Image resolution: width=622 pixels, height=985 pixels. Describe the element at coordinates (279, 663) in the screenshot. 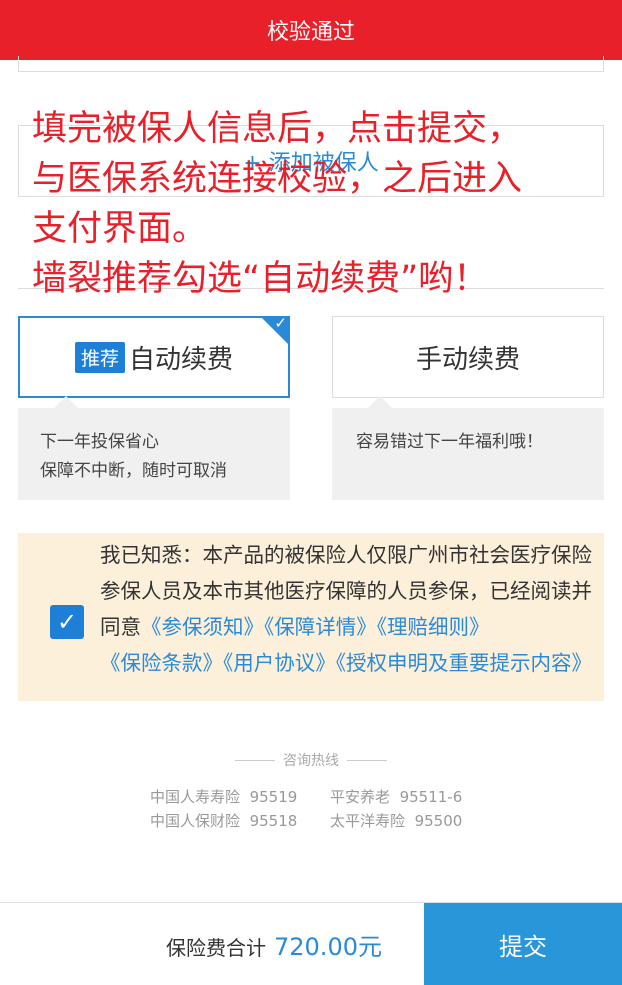

I see `link-user-agreement: 《用户协议》` at that location.